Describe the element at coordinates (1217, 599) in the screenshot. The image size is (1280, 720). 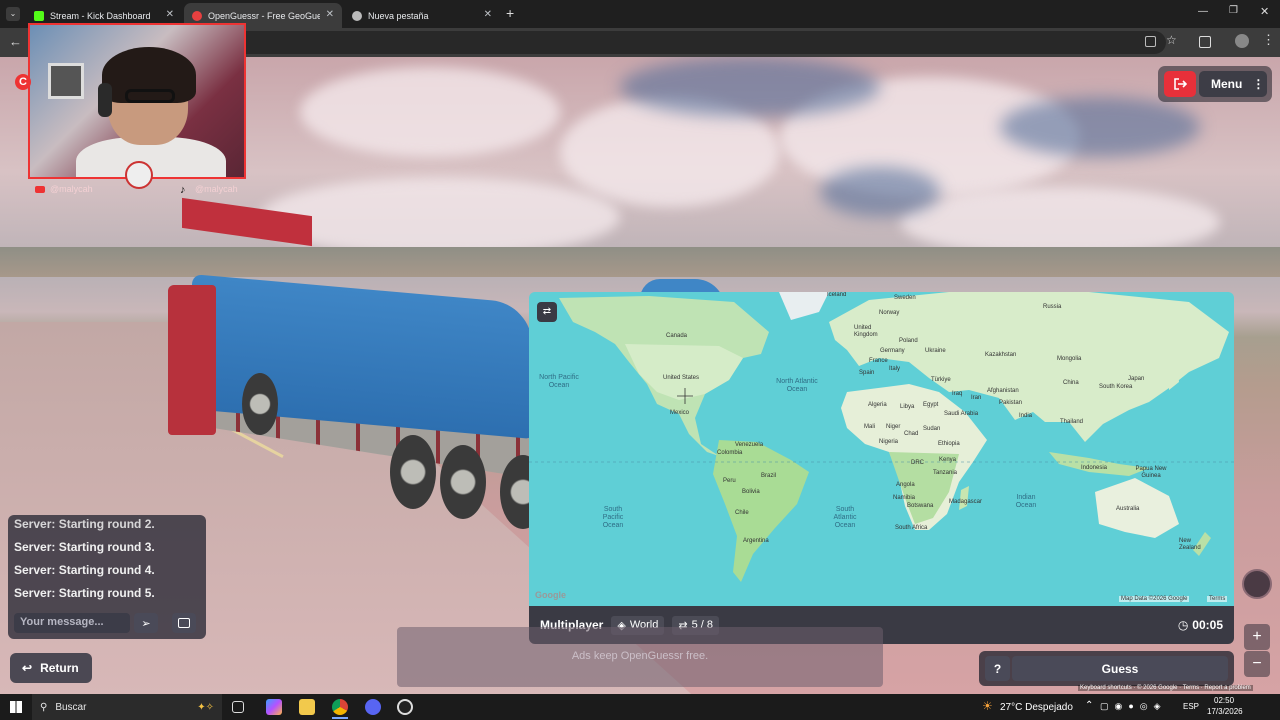
I see `map-terms-link: Terms` at that location.